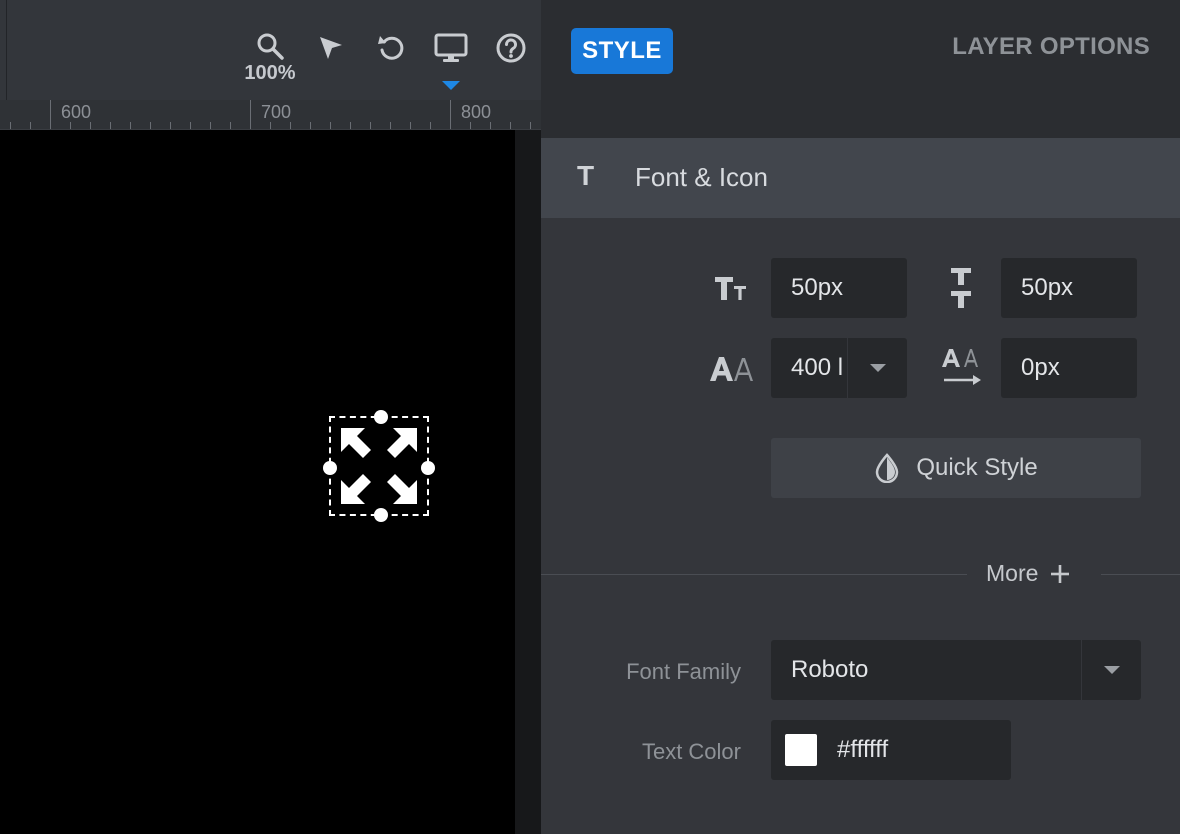 The width and height of the screenshot is (1180, 834). I want to click on pointer-arrow-icon, so click(331, 48).